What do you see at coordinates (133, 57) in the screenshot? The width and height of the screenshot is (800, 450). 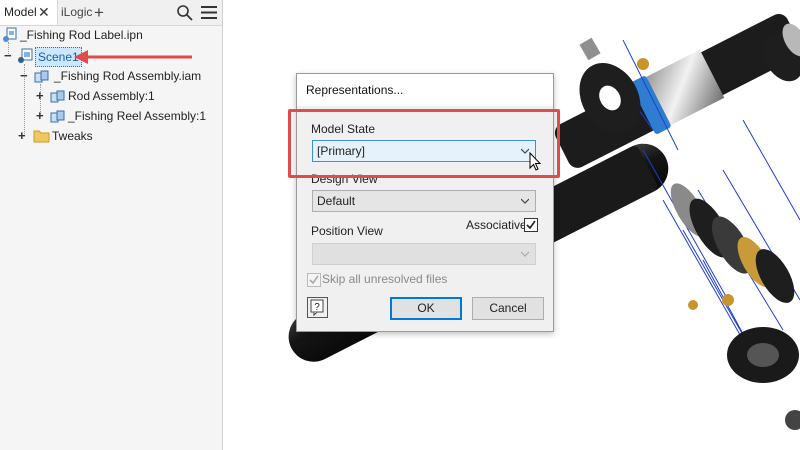 I see `annotation-arrow-icon` at bounding box center [133, 57].